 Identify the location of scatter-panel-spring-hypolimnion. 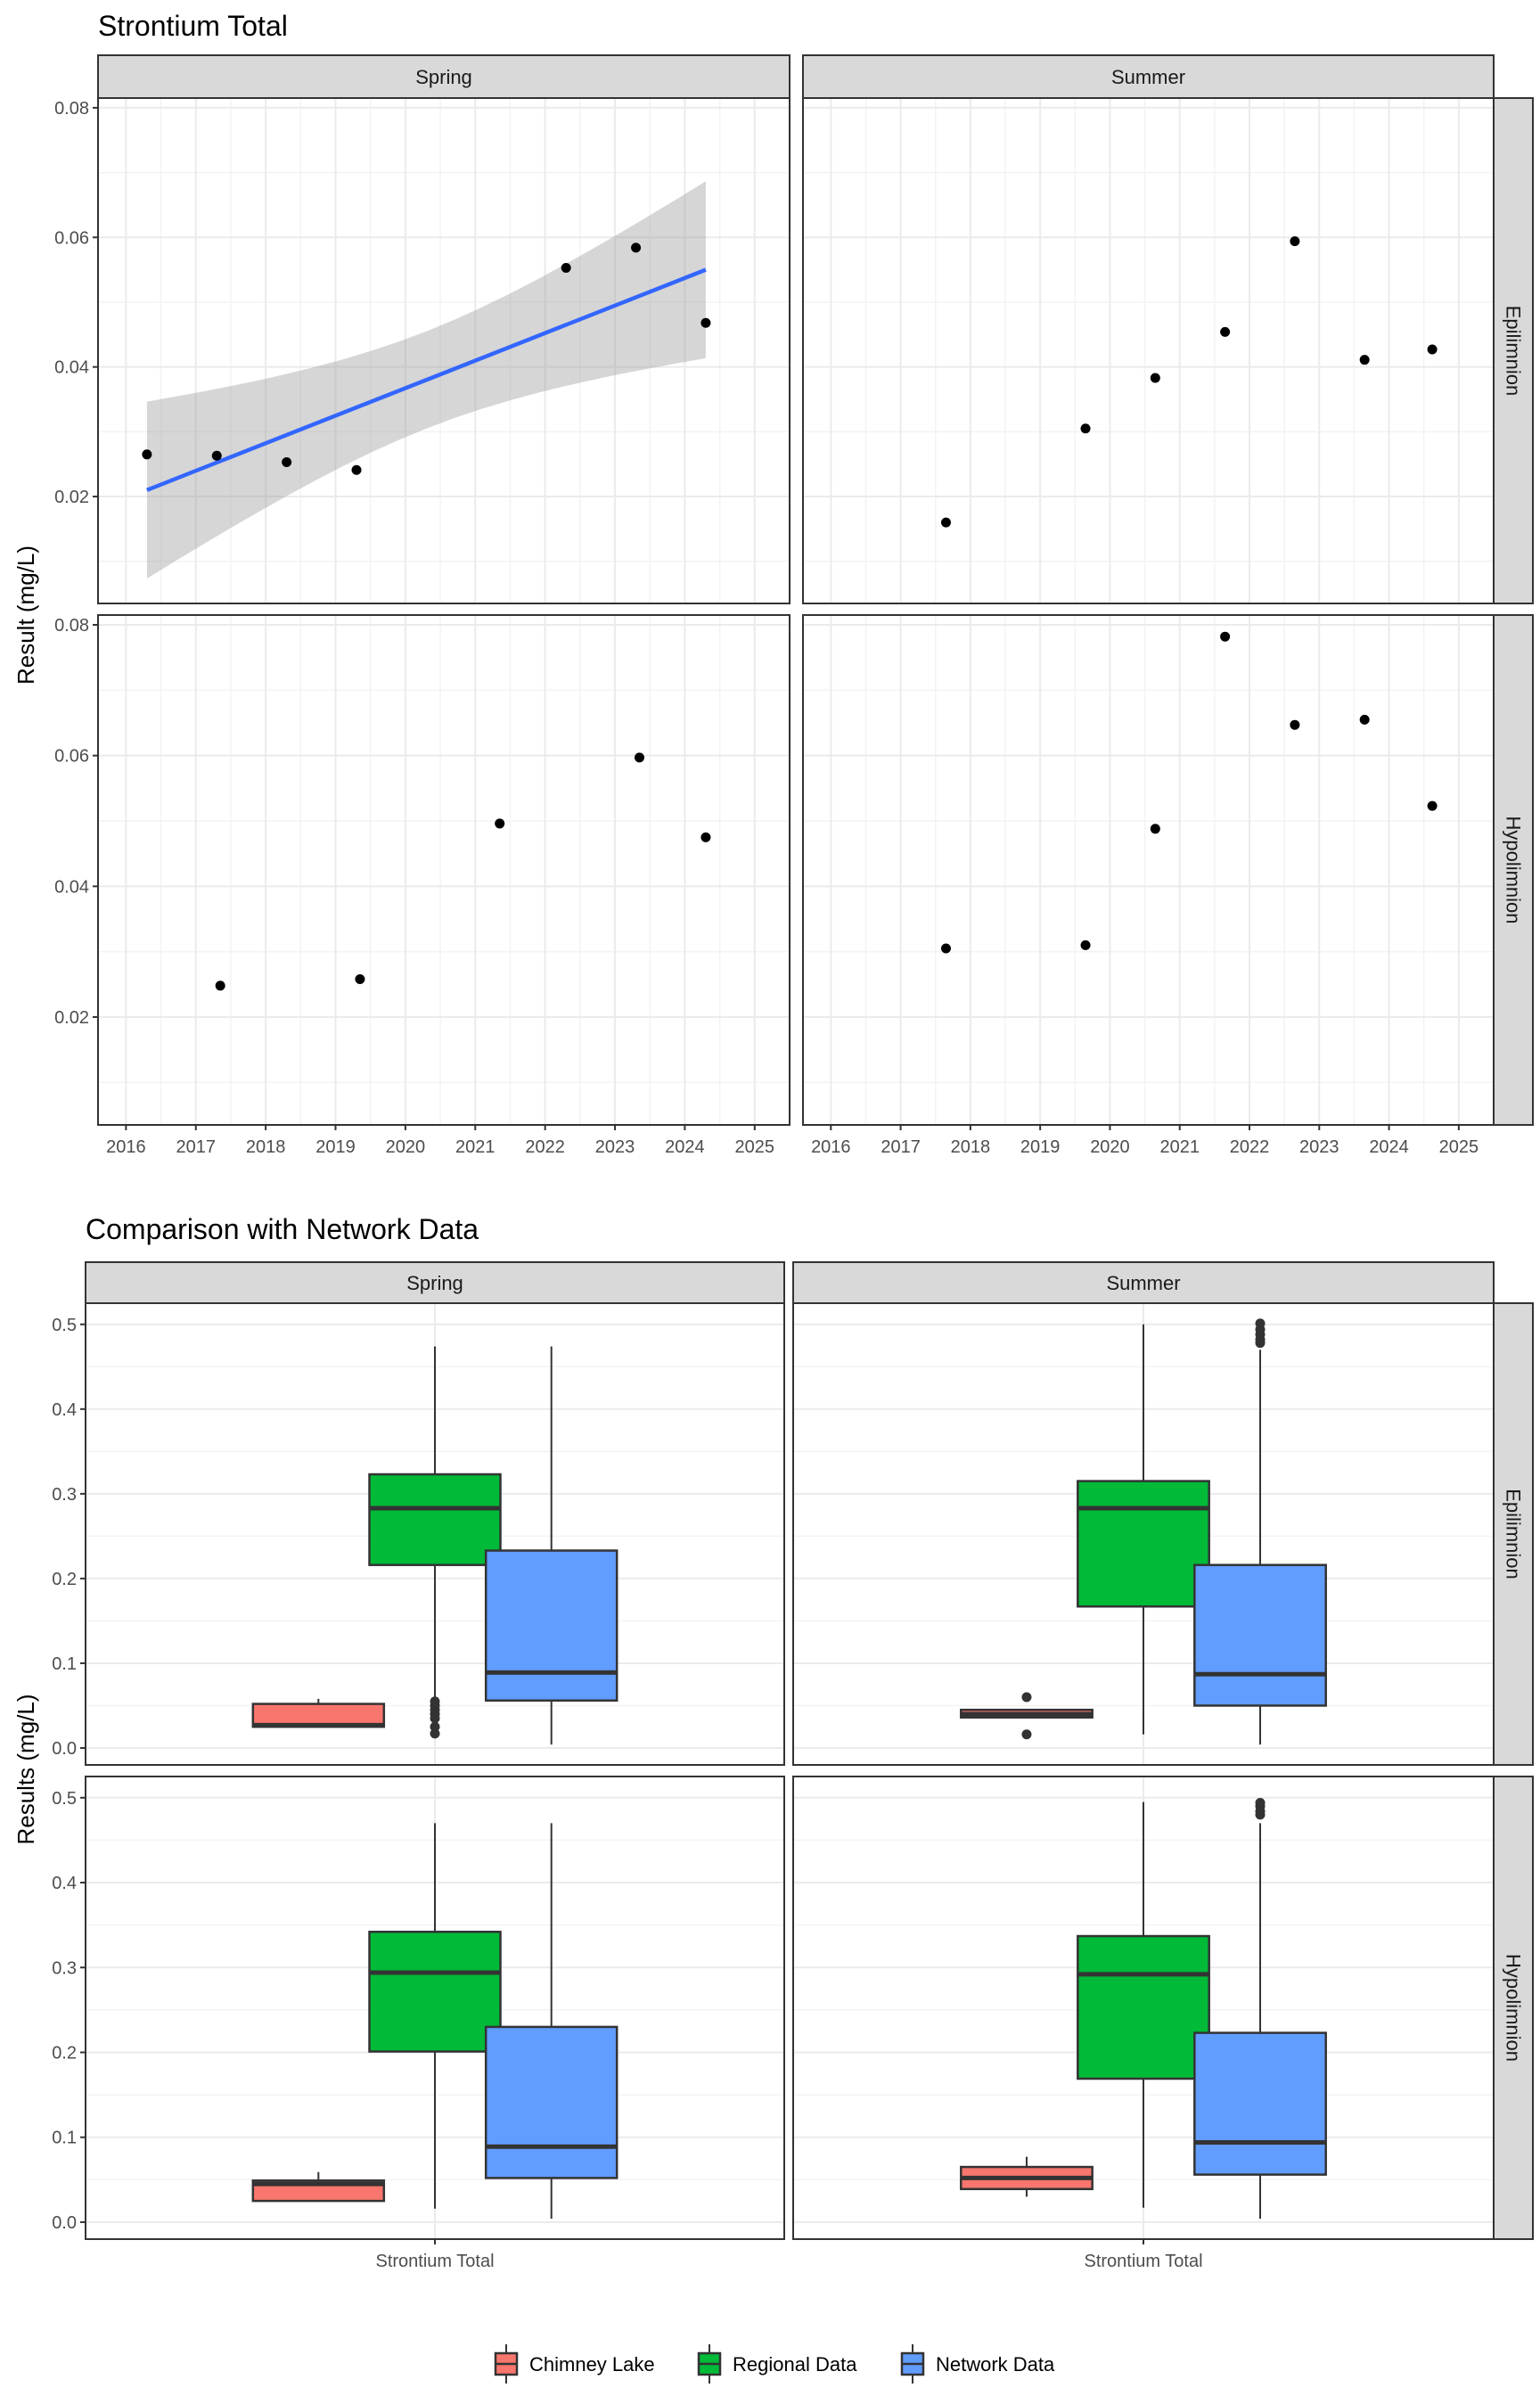
(443, 870).